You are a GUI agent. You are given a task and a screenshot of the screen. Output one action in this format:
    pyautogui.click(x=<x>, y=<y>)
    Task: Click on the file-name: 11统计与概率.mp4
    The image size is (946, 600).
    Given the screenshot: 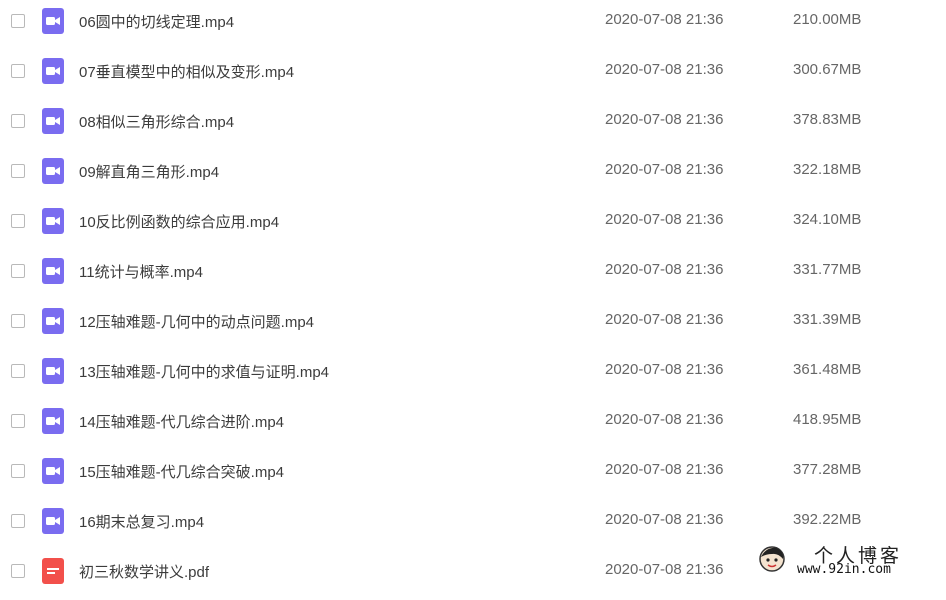 What is the action you would take?
    pyautogui.click(x=141, y=271)
    